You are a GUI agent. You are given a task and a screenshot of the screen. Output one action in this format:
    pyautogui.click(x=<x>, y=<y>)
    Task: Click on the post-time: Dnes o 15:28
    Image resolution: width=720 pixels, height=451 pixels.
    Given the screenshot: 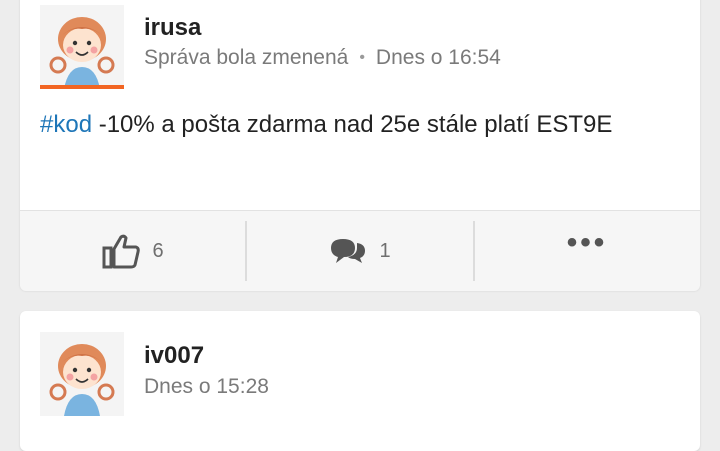 What is the action you would take?
    pyautogui.click(x=206, y=386)
    